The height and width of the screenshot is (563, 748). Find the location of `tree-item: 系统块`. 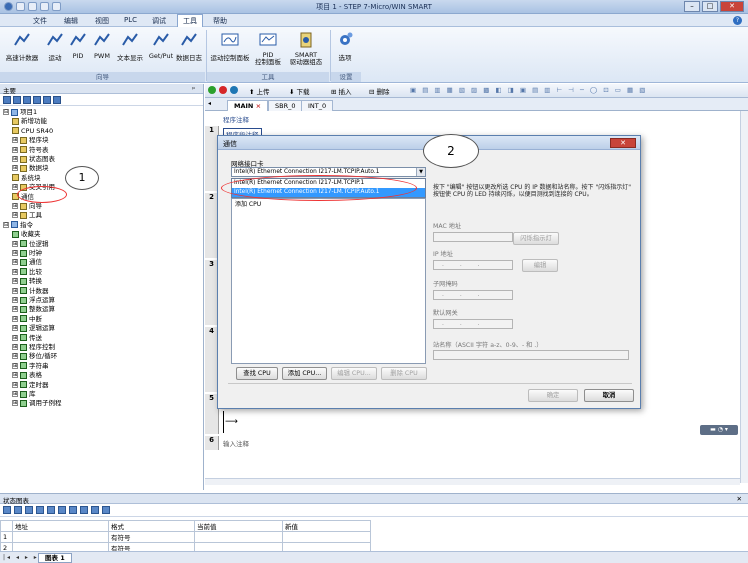

tree-item: 系统块 is located at coordinates (26, 178).